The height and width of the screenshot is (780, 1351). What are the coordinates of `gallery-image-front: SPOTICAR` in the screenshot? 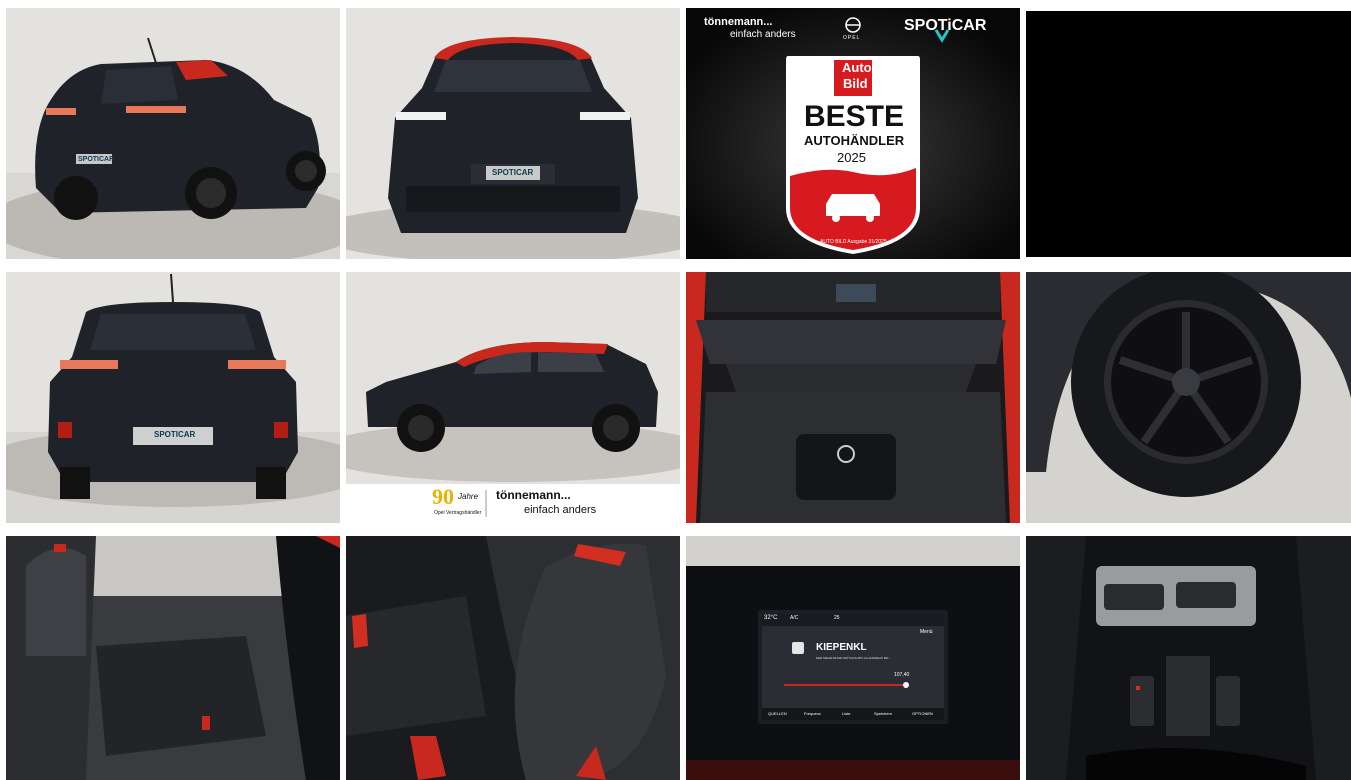 It's located at (513, 133).